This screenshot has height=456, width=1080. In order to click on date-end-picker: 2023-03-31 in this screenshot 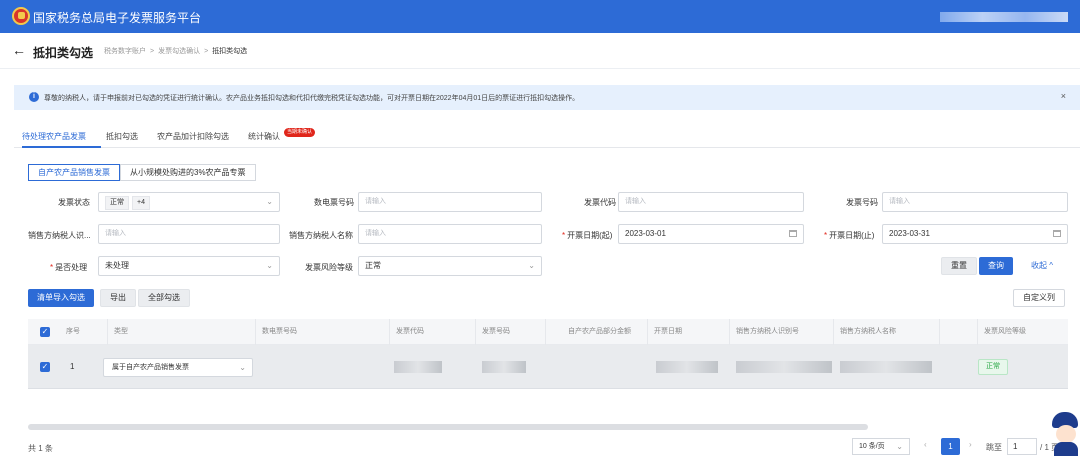, I will do `click(975, 234)`.